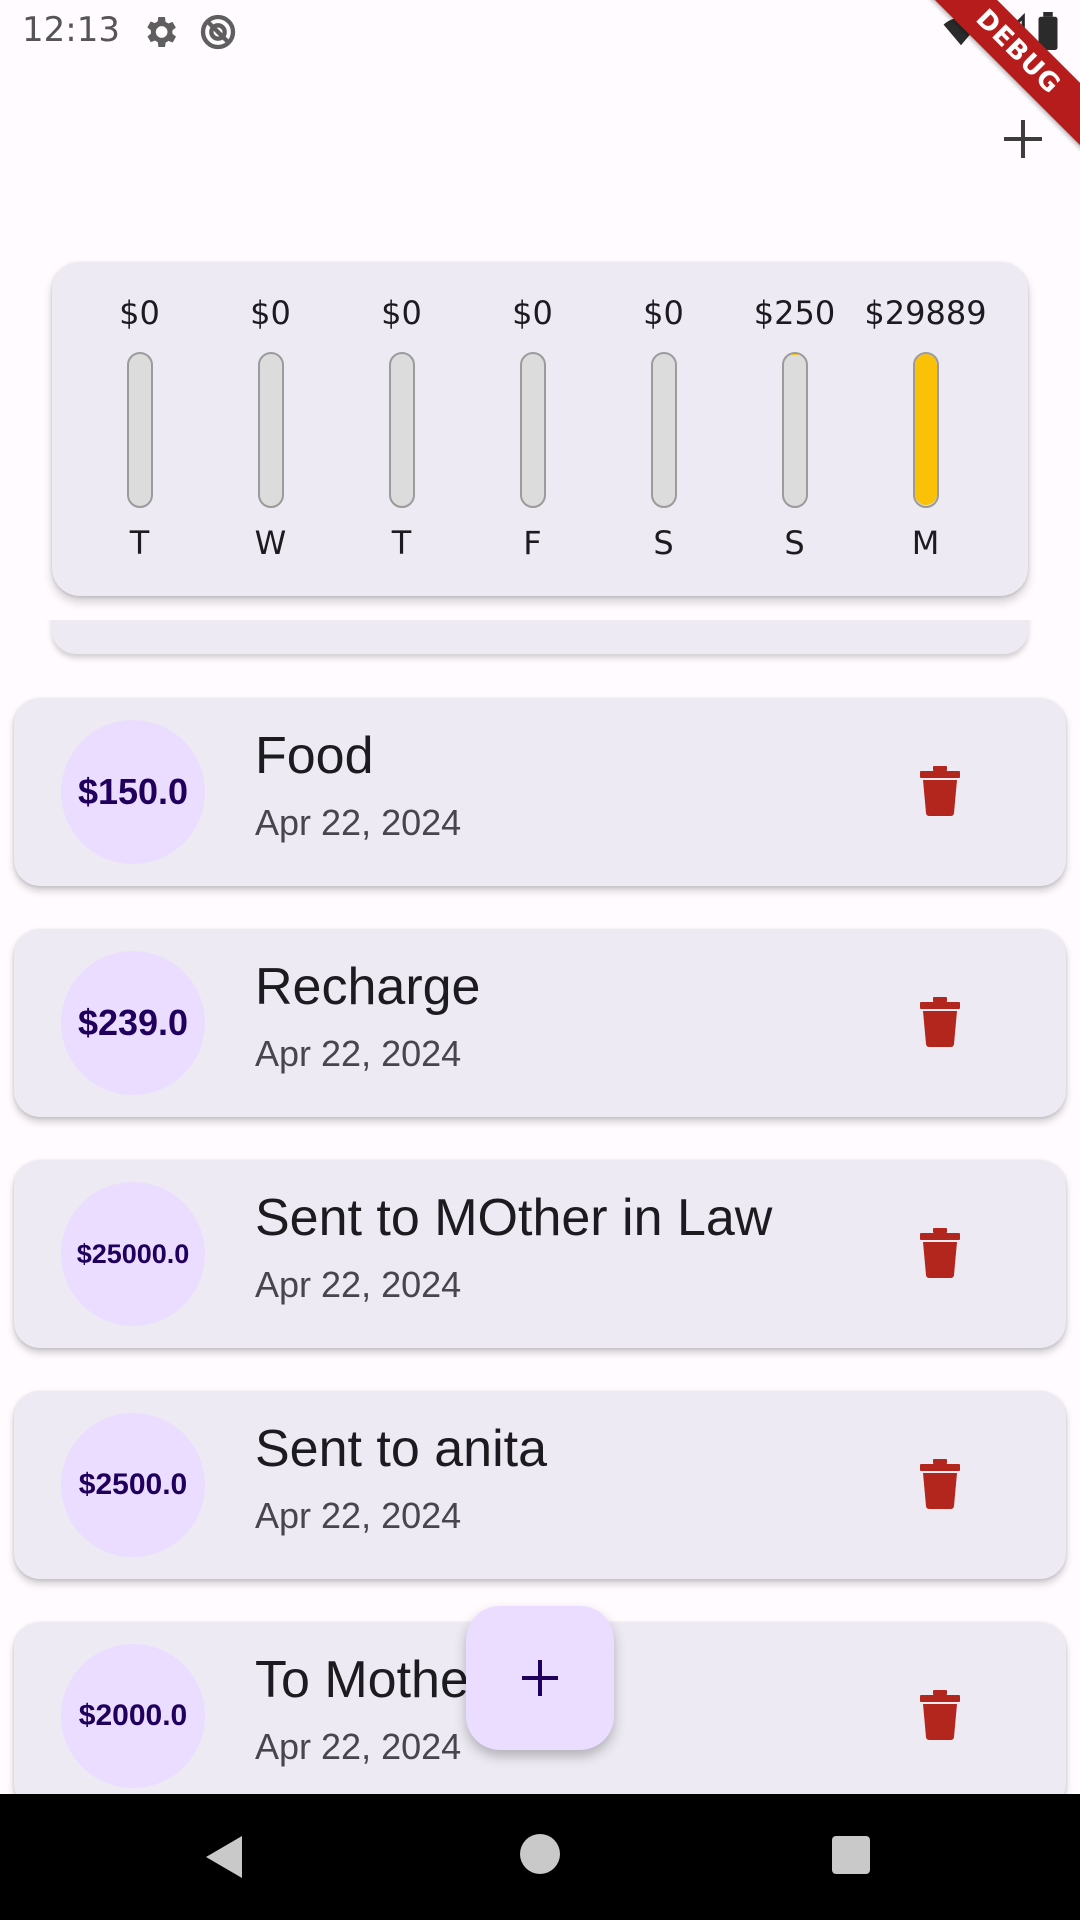 This screenshot has width=1080, height=1920. Describe the element at coordinates (514, 1218) in the screenshot. I see `transaction-title: Sent to MOther in Law` at that location.